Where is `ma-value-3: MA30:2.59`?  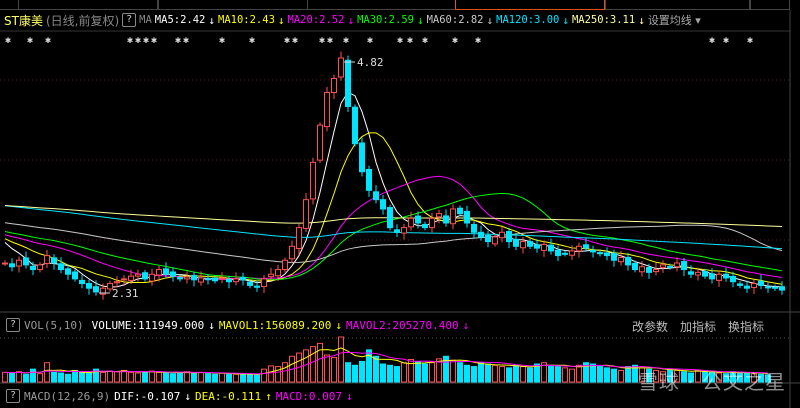
ma-value-3: MA30:2.59 is located at coordinates (385, 19).